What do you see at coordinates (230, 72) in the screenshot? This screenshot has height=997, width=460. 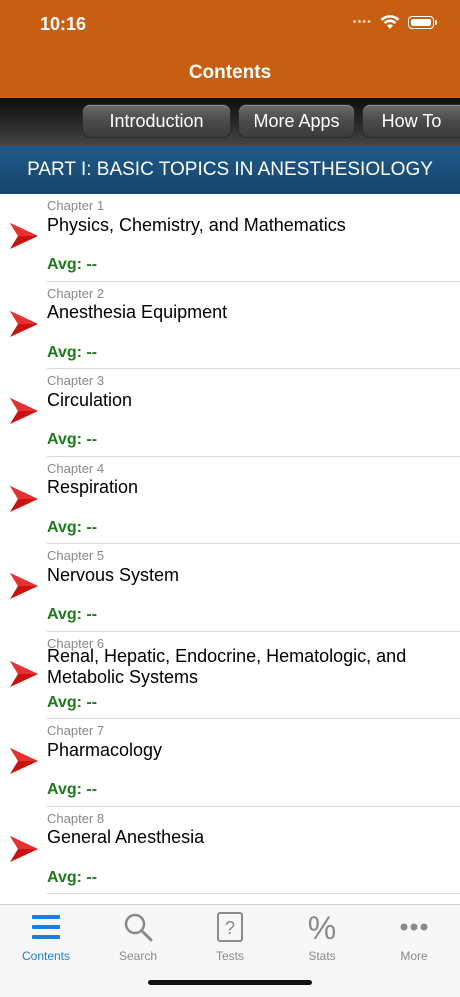 I see `page-title: Contents` at bounding box center [230, 72].